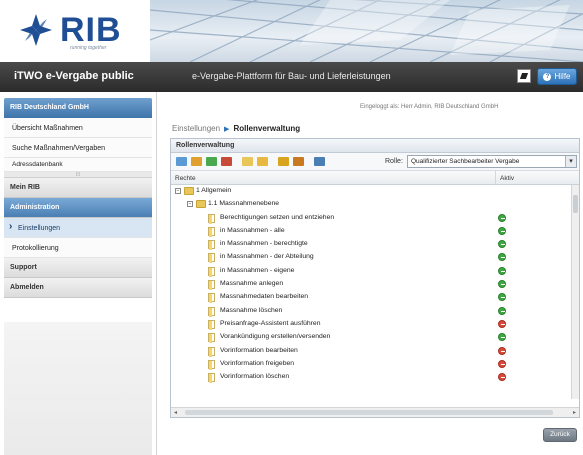  I want to click on user-delete-icon, so click(226, 161).